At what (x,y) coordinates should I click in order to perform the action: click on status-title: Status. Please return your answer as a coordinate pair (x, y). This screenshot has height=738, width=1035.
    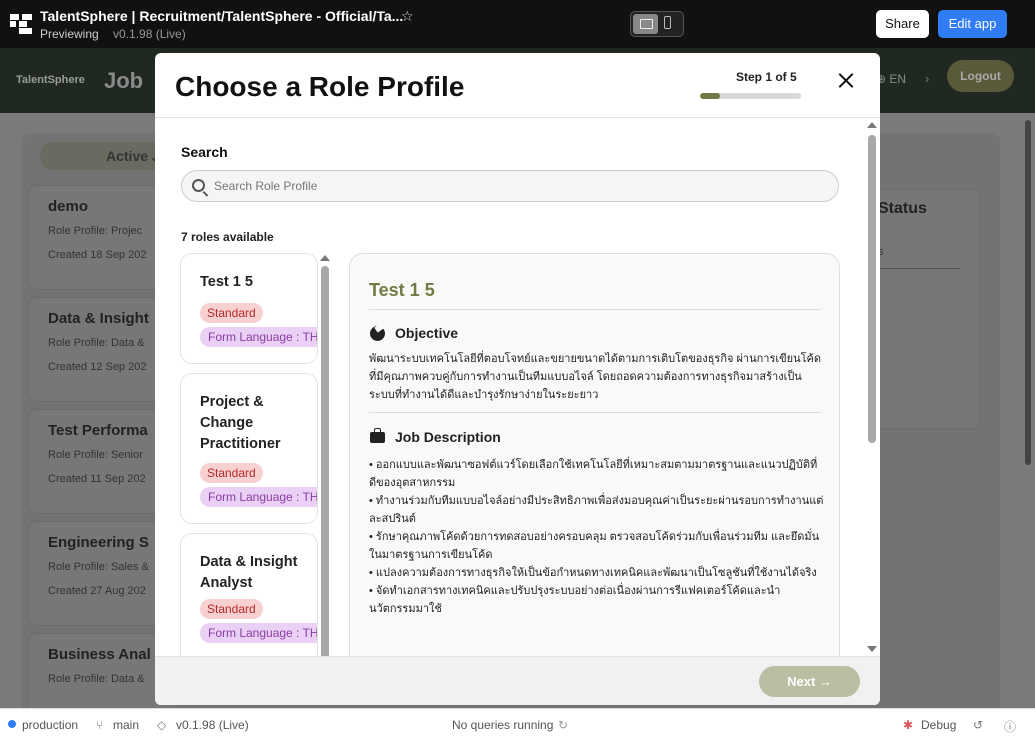
    Looking at the image, I should click on (902, 208).